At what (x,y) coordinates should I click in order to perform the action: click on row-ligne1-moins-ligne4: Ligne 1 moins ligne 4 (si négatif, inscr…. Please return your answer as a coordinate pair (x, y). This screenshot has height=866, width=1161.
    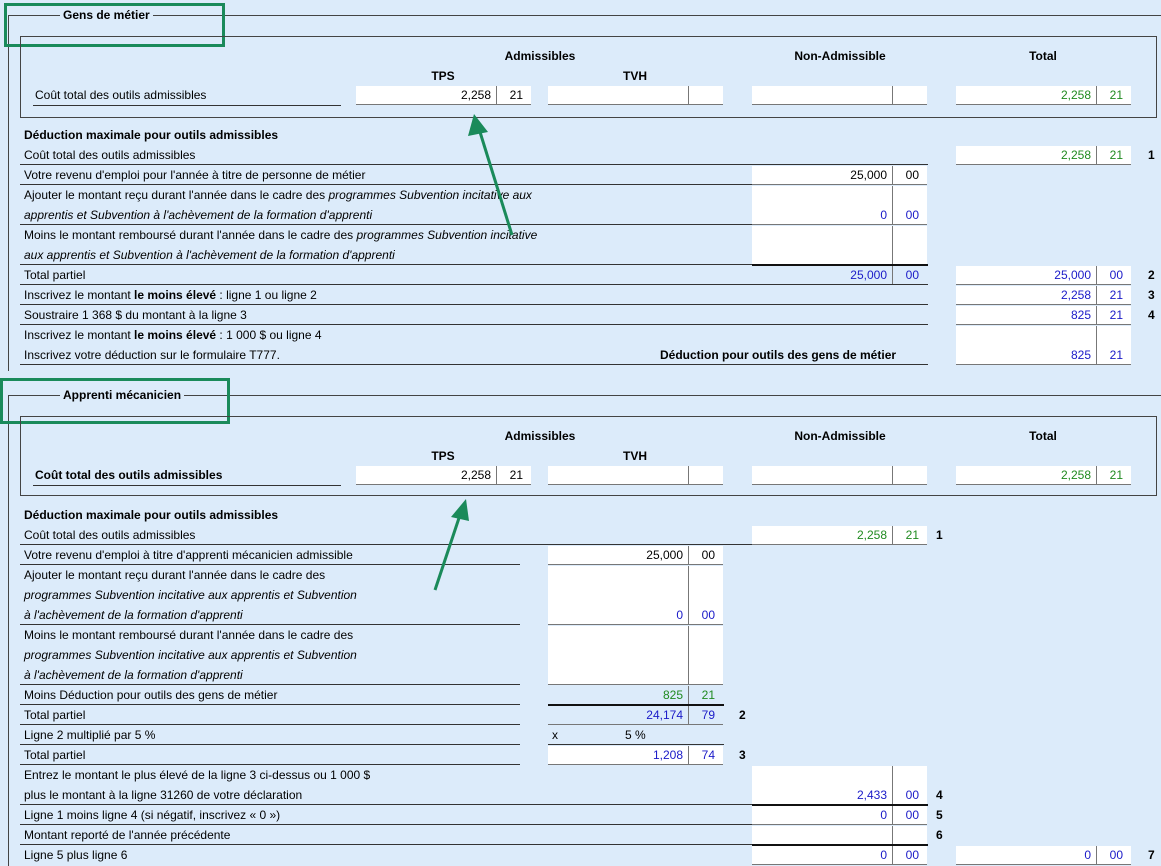
    Looking at the image, I should click on (152, 815).